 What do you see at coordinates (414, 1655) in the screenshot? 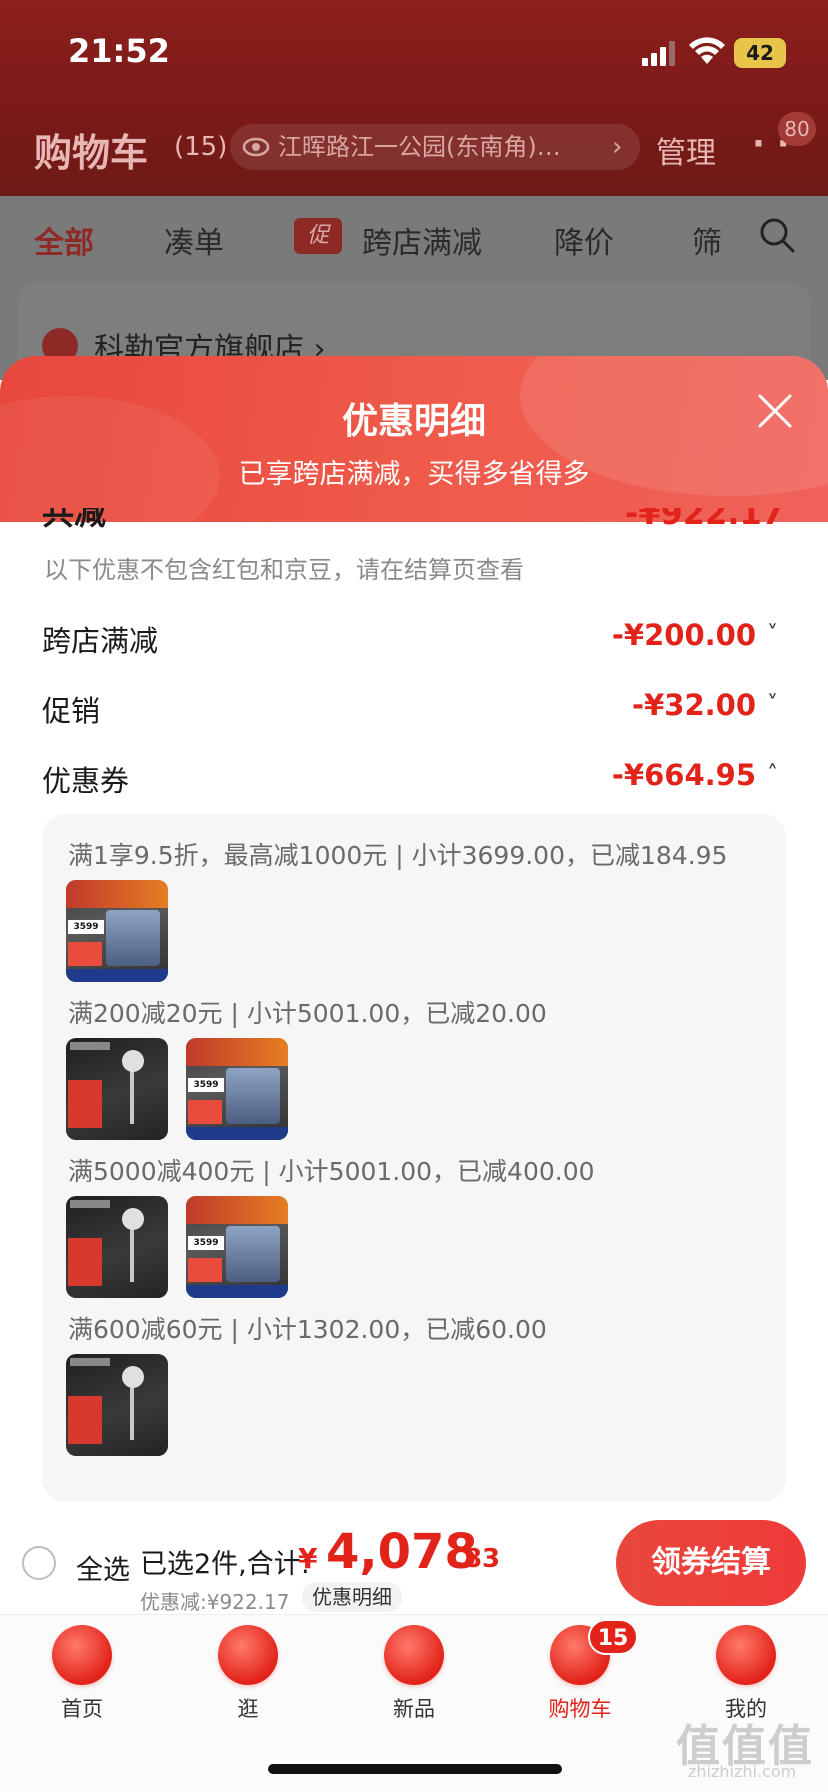
I see `new-products-icon` at bounding box center [414, 1655].